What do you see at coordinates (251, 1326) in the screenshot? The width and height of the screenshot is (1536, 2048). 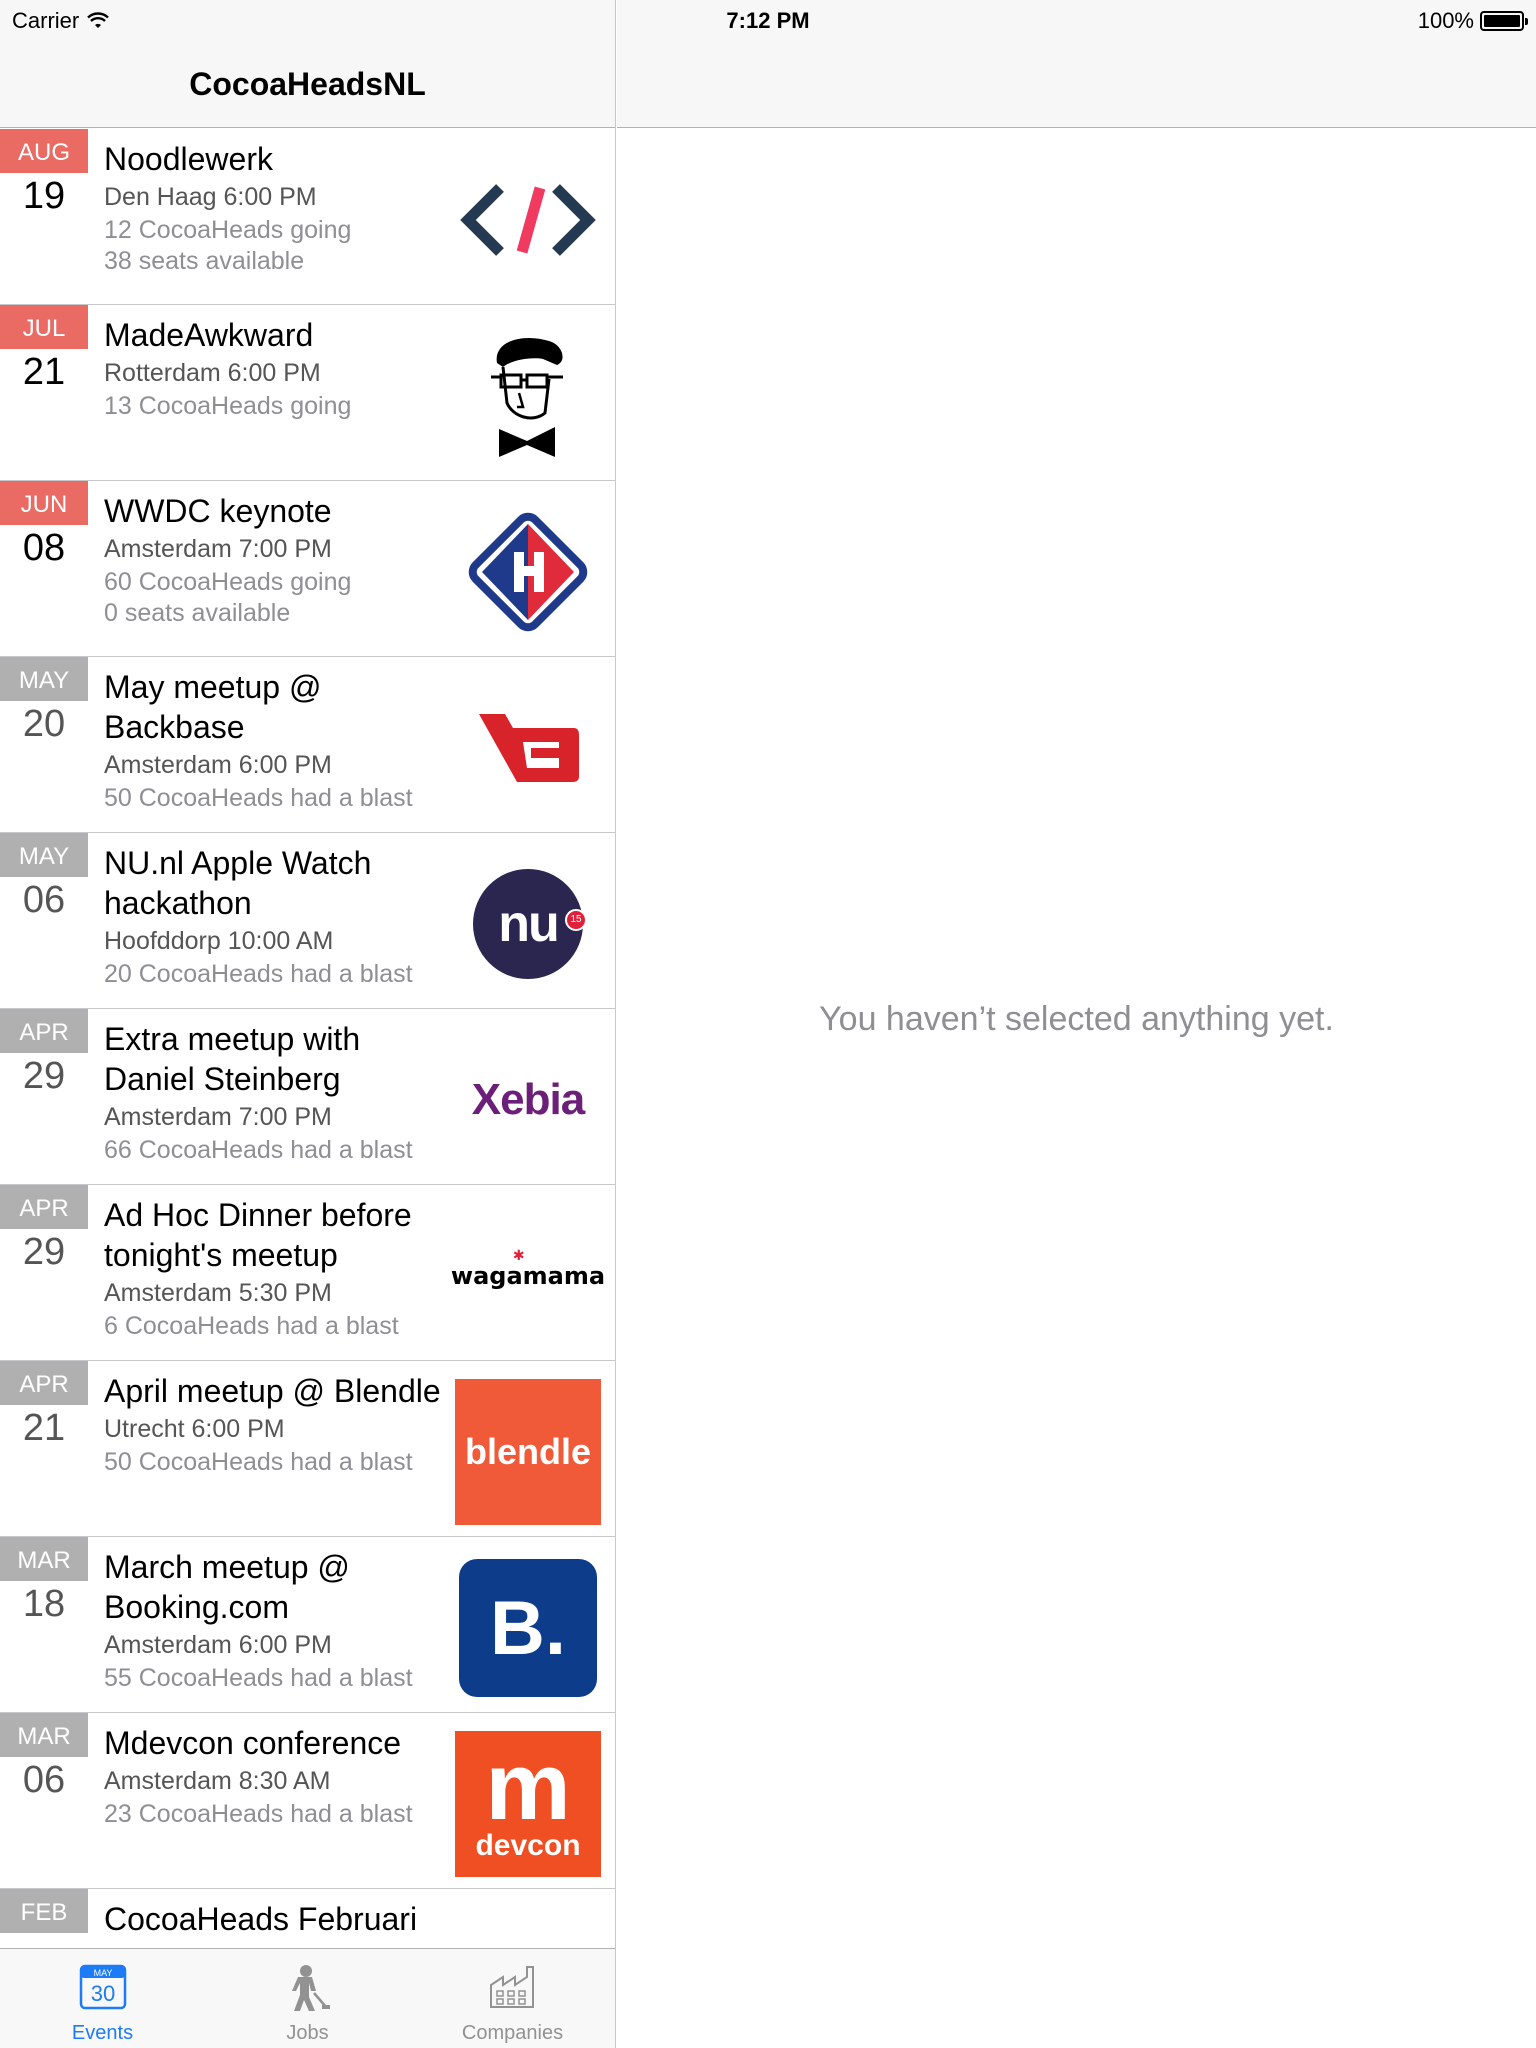 I see `event-attendance: 6 CocoaHeads had a blast` at bounding box center [251, 1326].